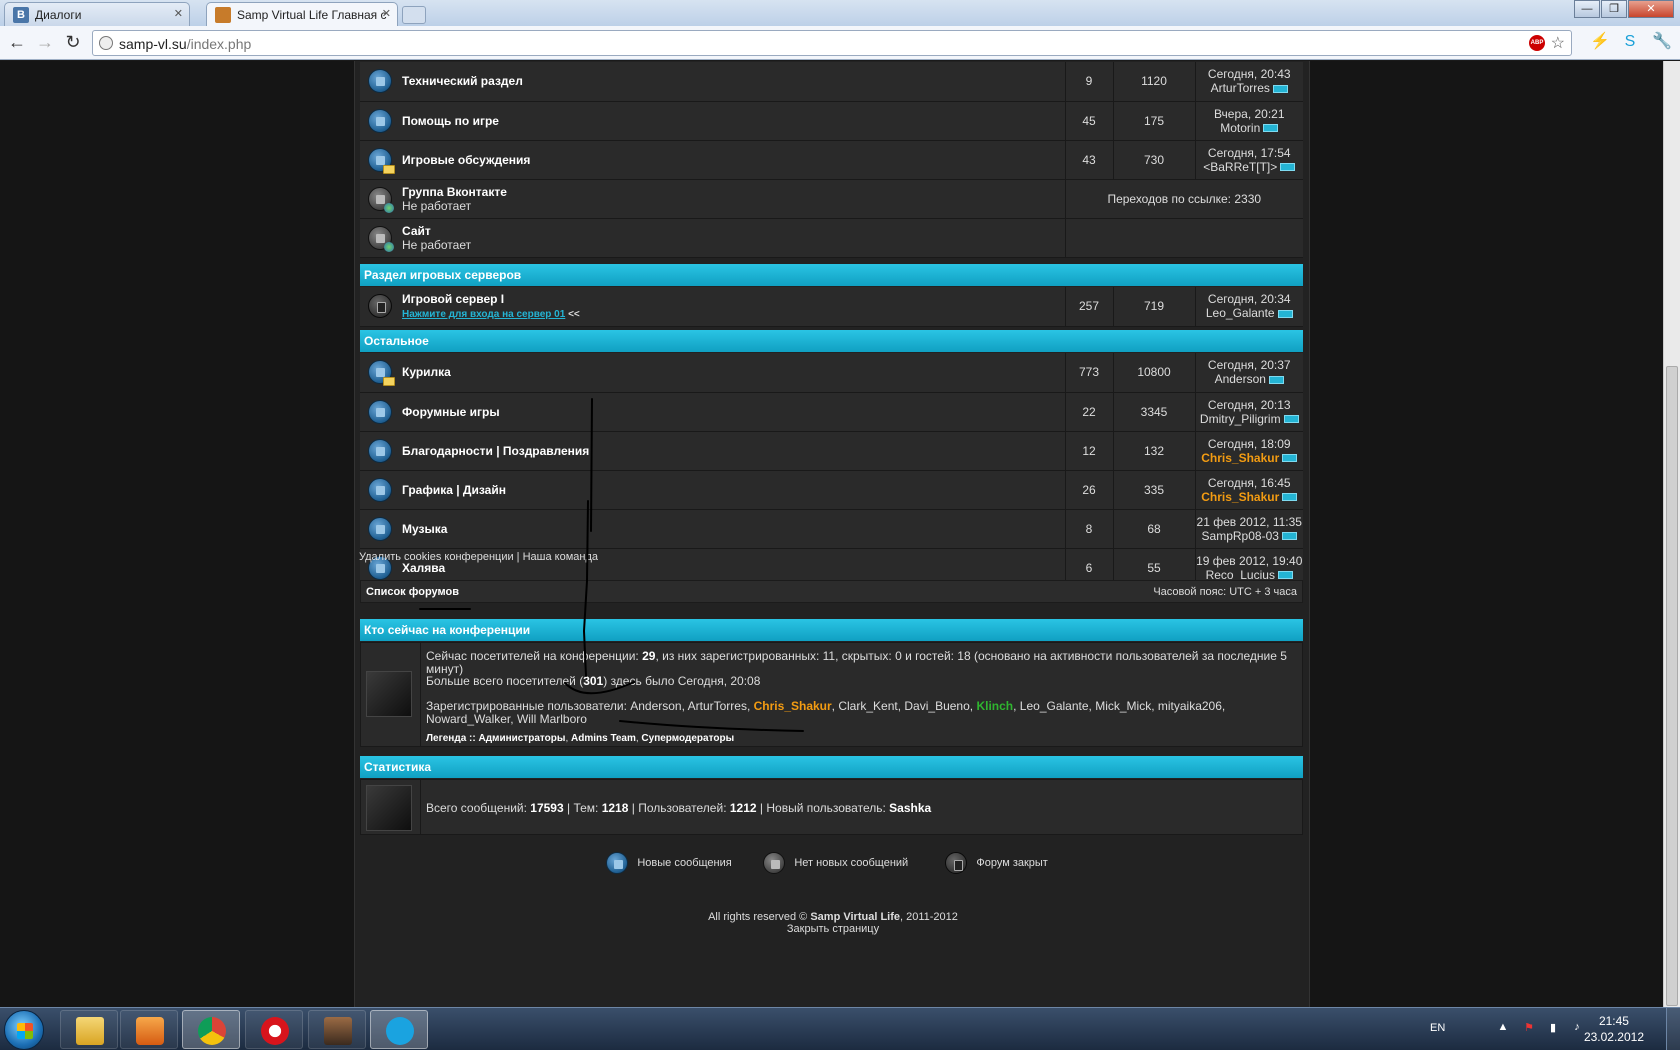 The width and height of the screenshot is (1680, 1050). Describe the element at coordinates (436, 557) in the screenshot. I see `delete-cookies-link: Удалить cookies конференции` at that location.